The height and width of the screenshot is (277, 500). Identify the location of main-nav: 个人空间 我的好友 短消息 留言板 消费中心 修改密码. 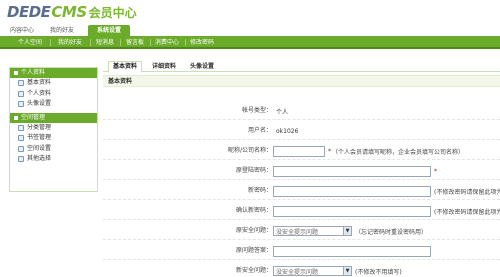
(250, 42).